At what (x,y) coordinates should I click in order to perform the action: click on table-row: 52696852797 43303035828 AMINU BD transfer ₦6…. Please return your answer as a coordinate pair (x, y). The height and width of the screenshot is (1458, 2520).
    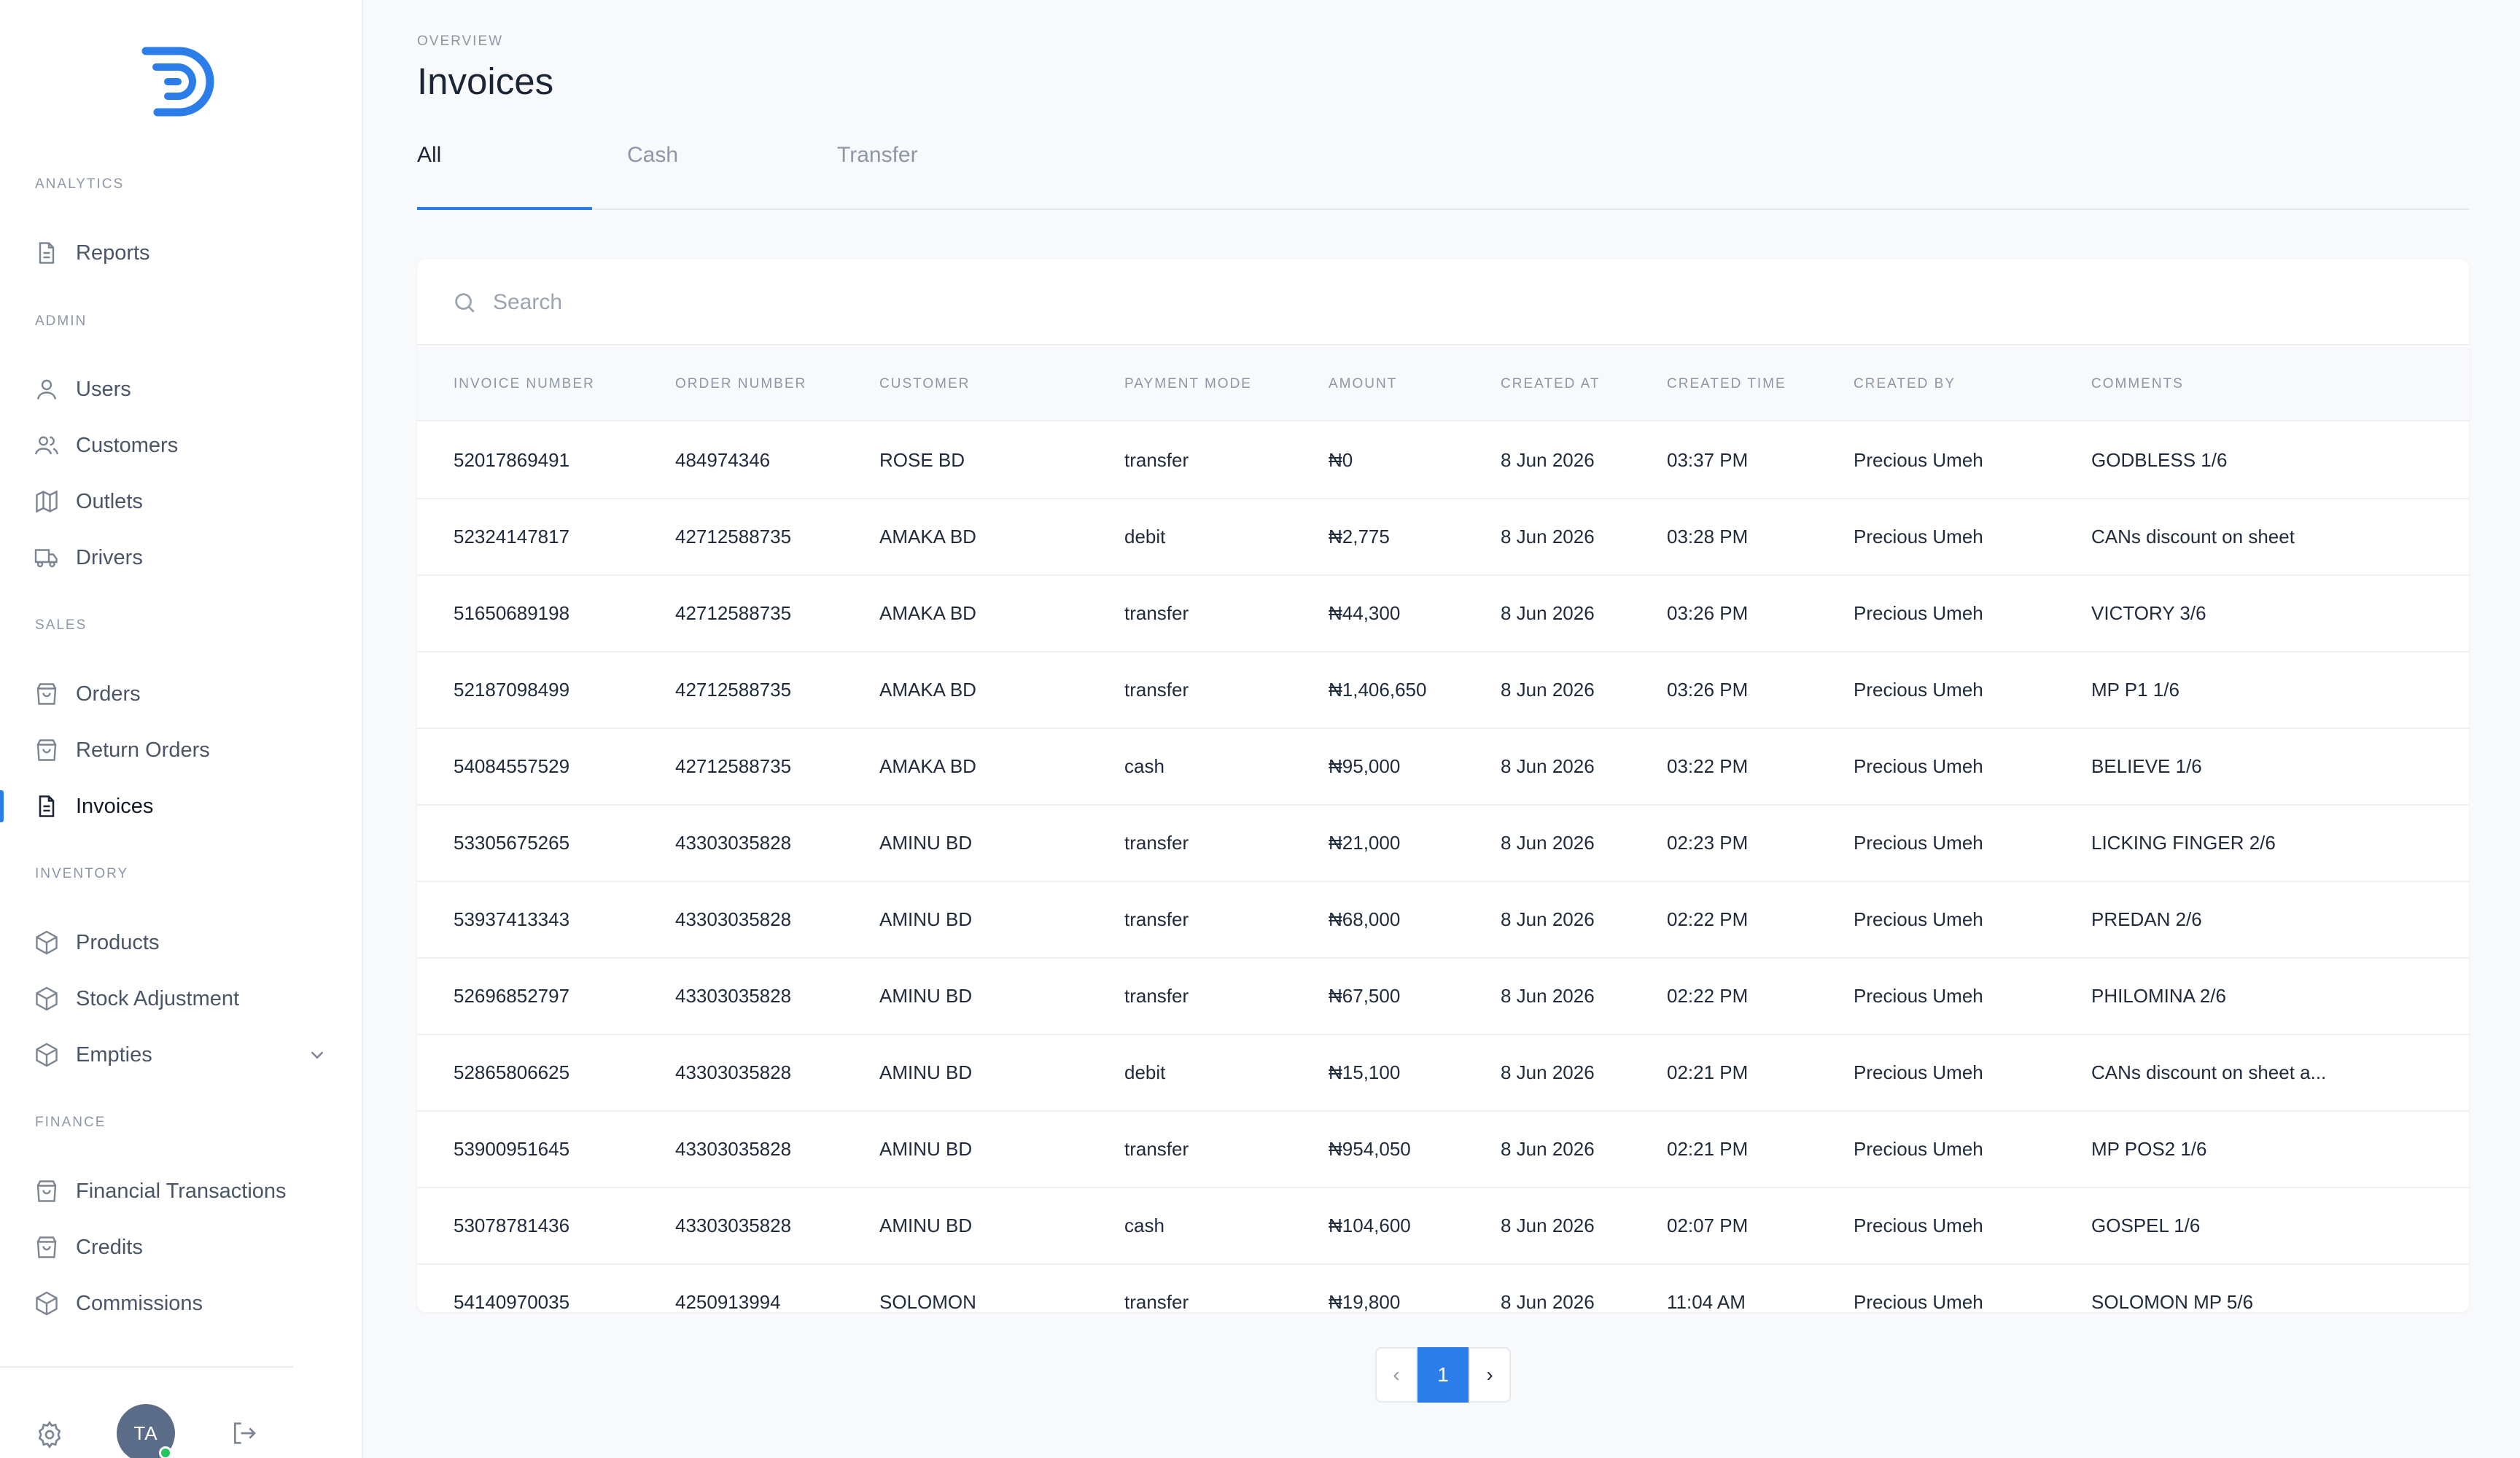
    Looking at the image, I should click on (1443, 997).